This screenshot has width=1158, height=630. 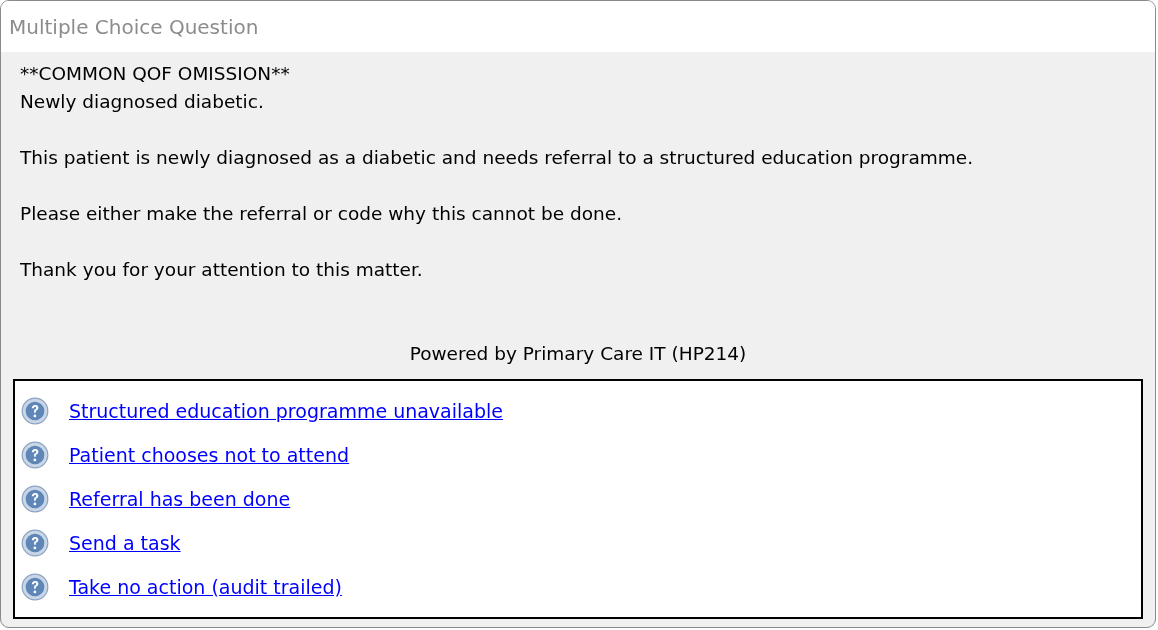 What do you see at coordinates (286, 411) in the screenshot?
I see `option-link: Structured education programme unavailable` at bounding box center [286, 411].